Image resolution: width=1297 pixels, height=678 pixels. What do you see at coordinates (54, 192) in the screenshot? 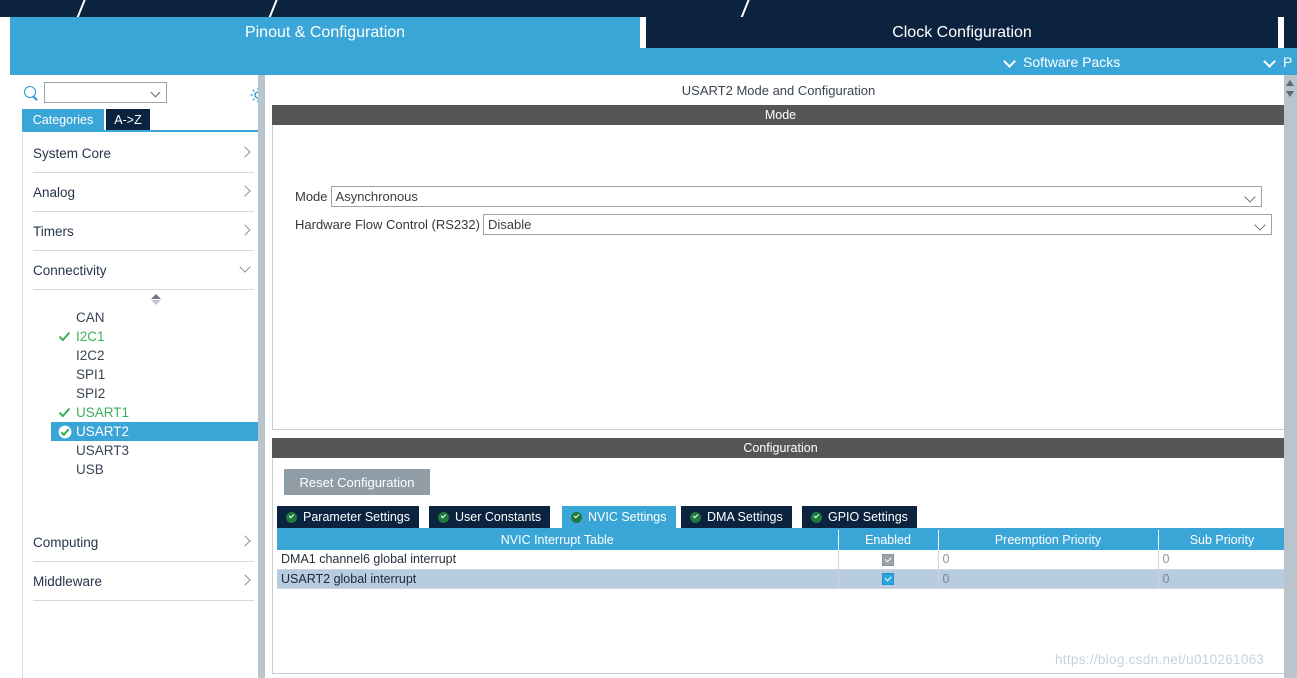
I see `group-analog-label: Analog` at bounding box center [54, 192].